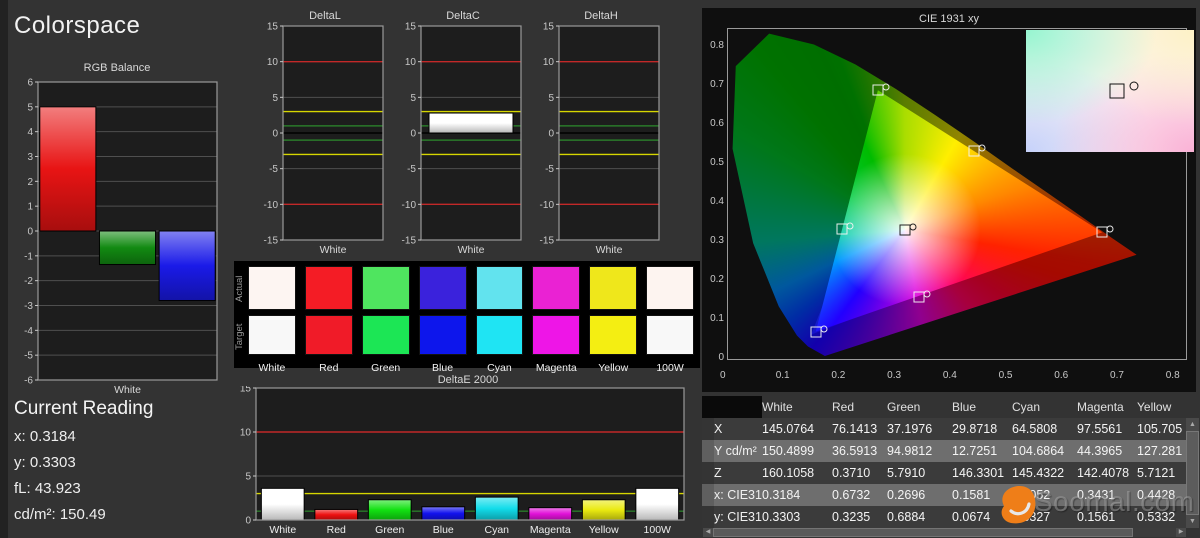 The height and width of the screenshot is (538, 1200). What do you see at coordinates (975, 451) in the screenshot?
I see `table-cell: 12.7251` at bounding box center [975, 451].